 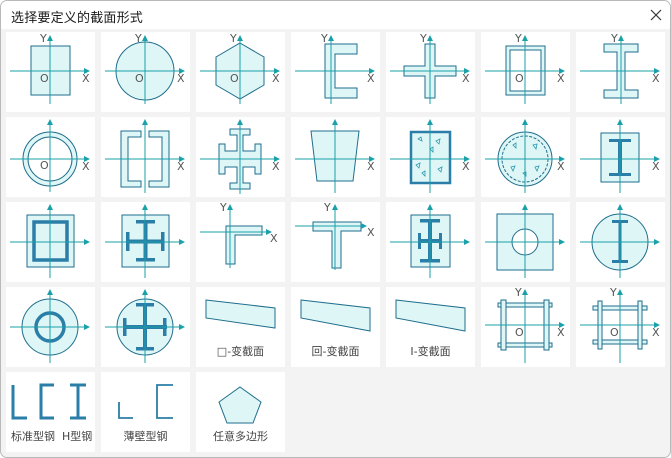 I want to click on box-tapered-label-icon: 回, so click(x=317, y=351).